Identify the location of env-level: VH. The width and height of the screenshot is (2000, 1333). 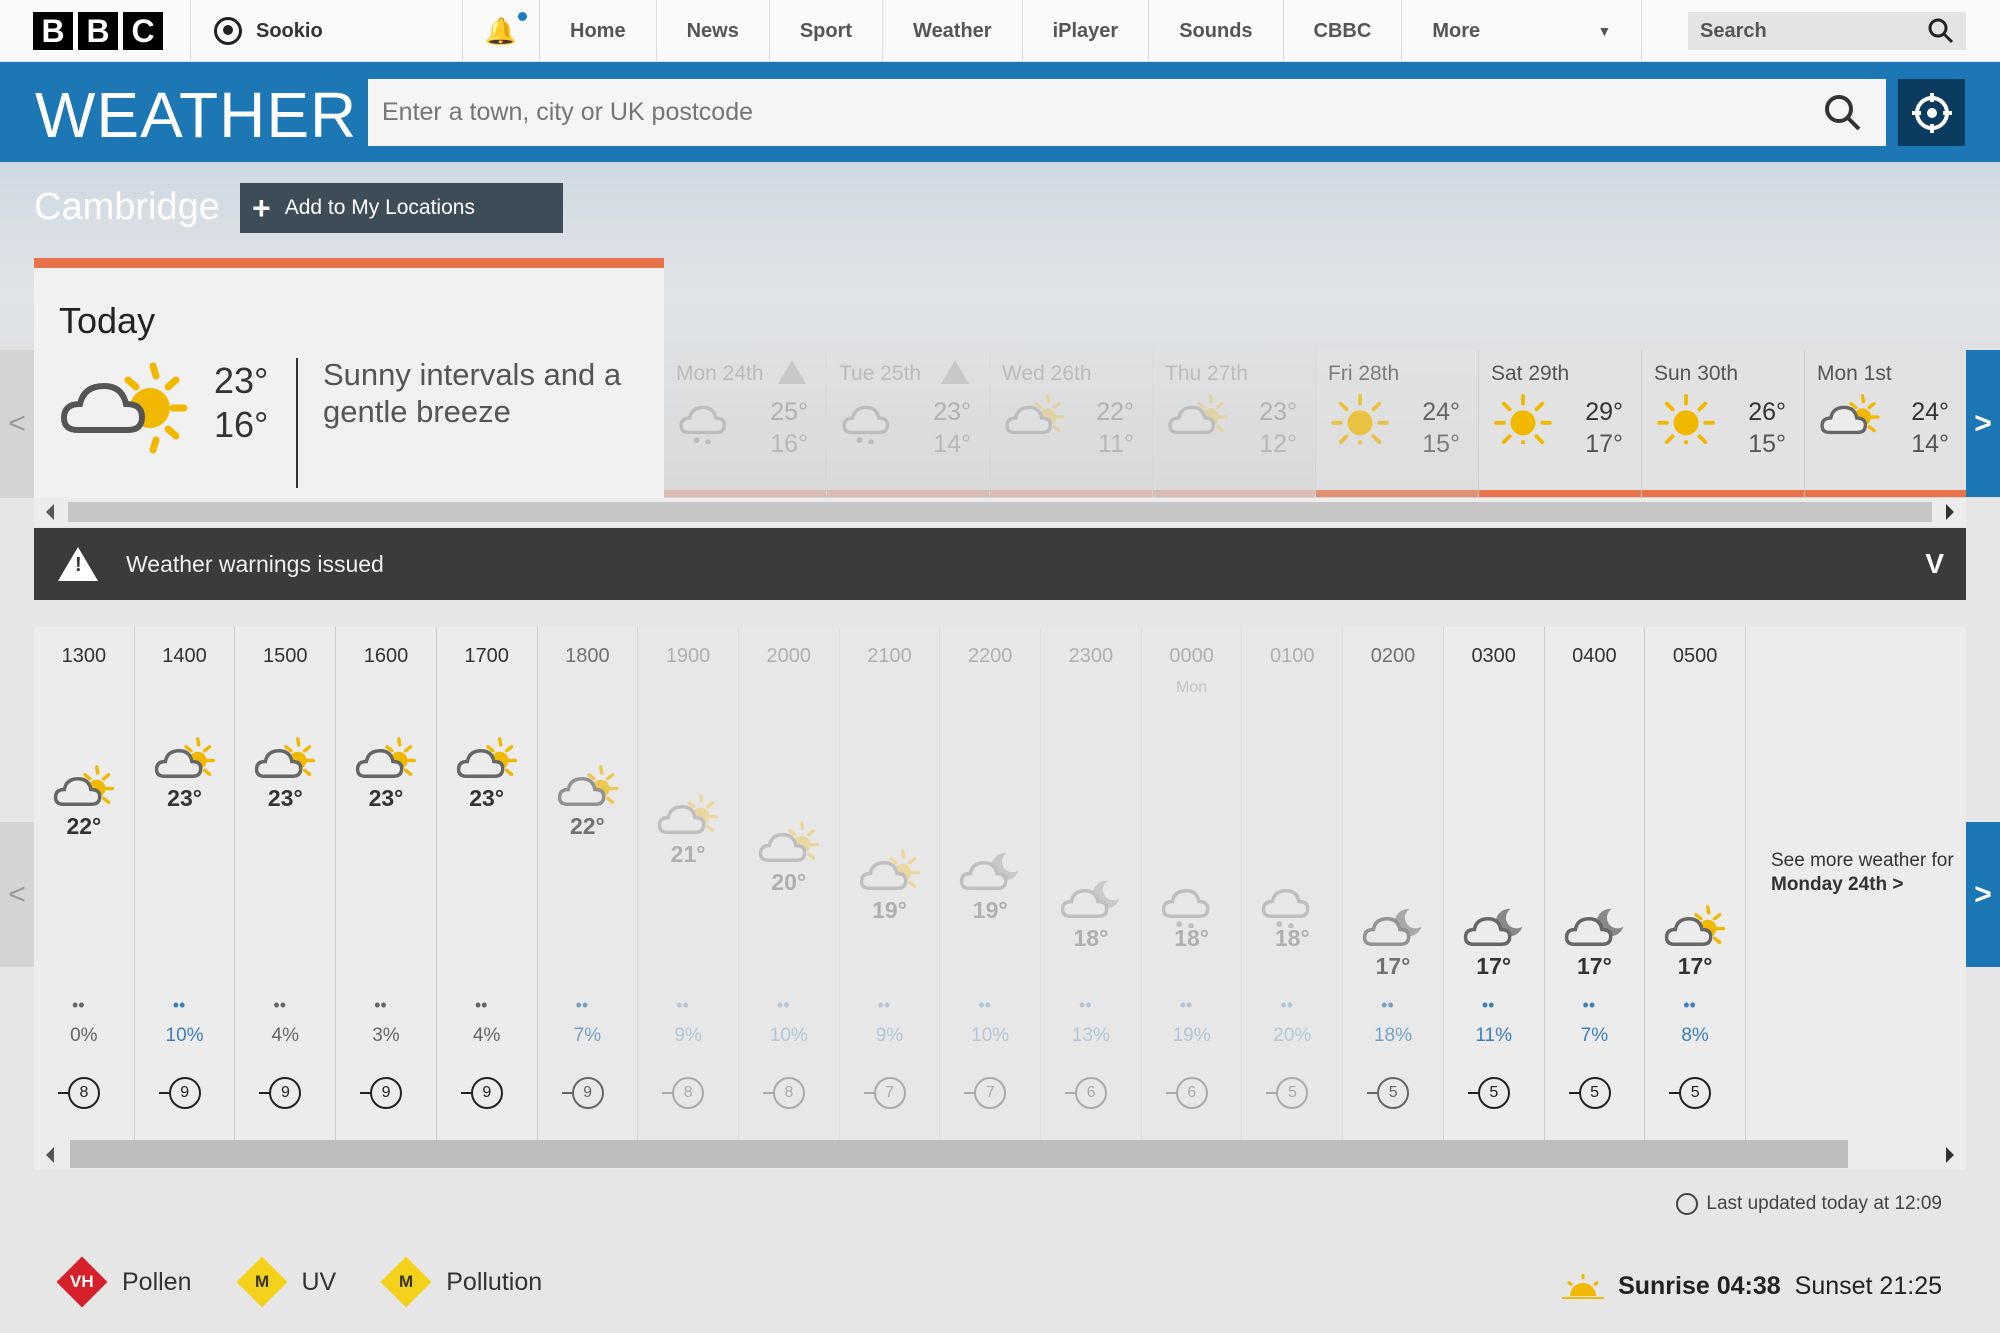
(82, 1281).